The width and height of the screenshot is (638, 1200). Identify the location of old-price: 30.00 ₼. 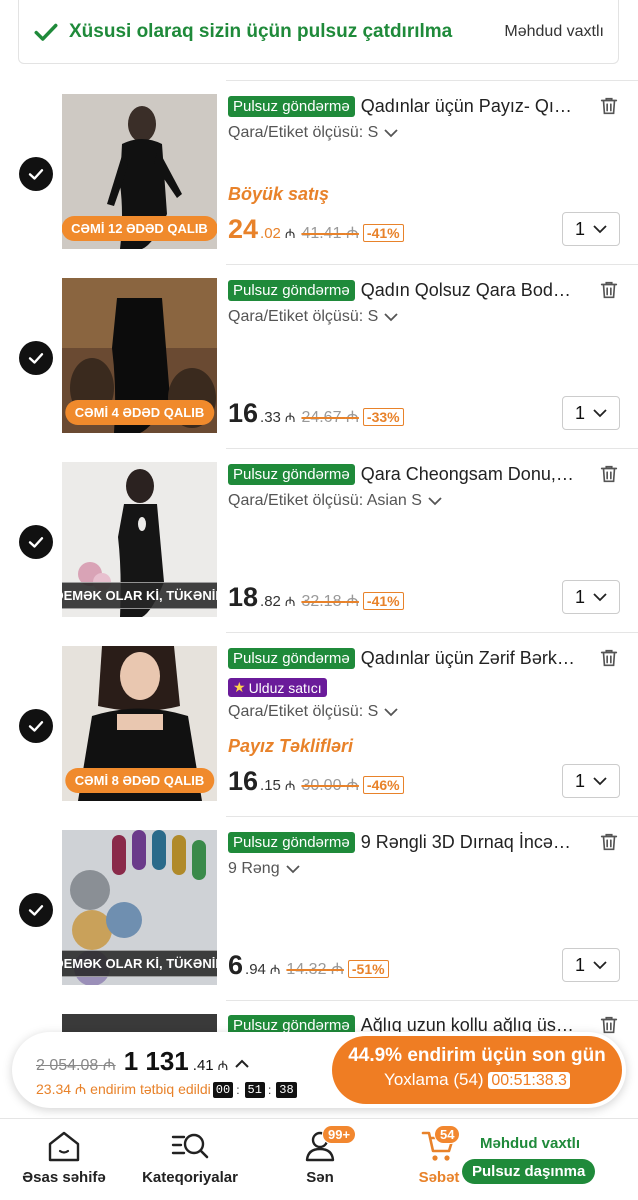
(329, 784).